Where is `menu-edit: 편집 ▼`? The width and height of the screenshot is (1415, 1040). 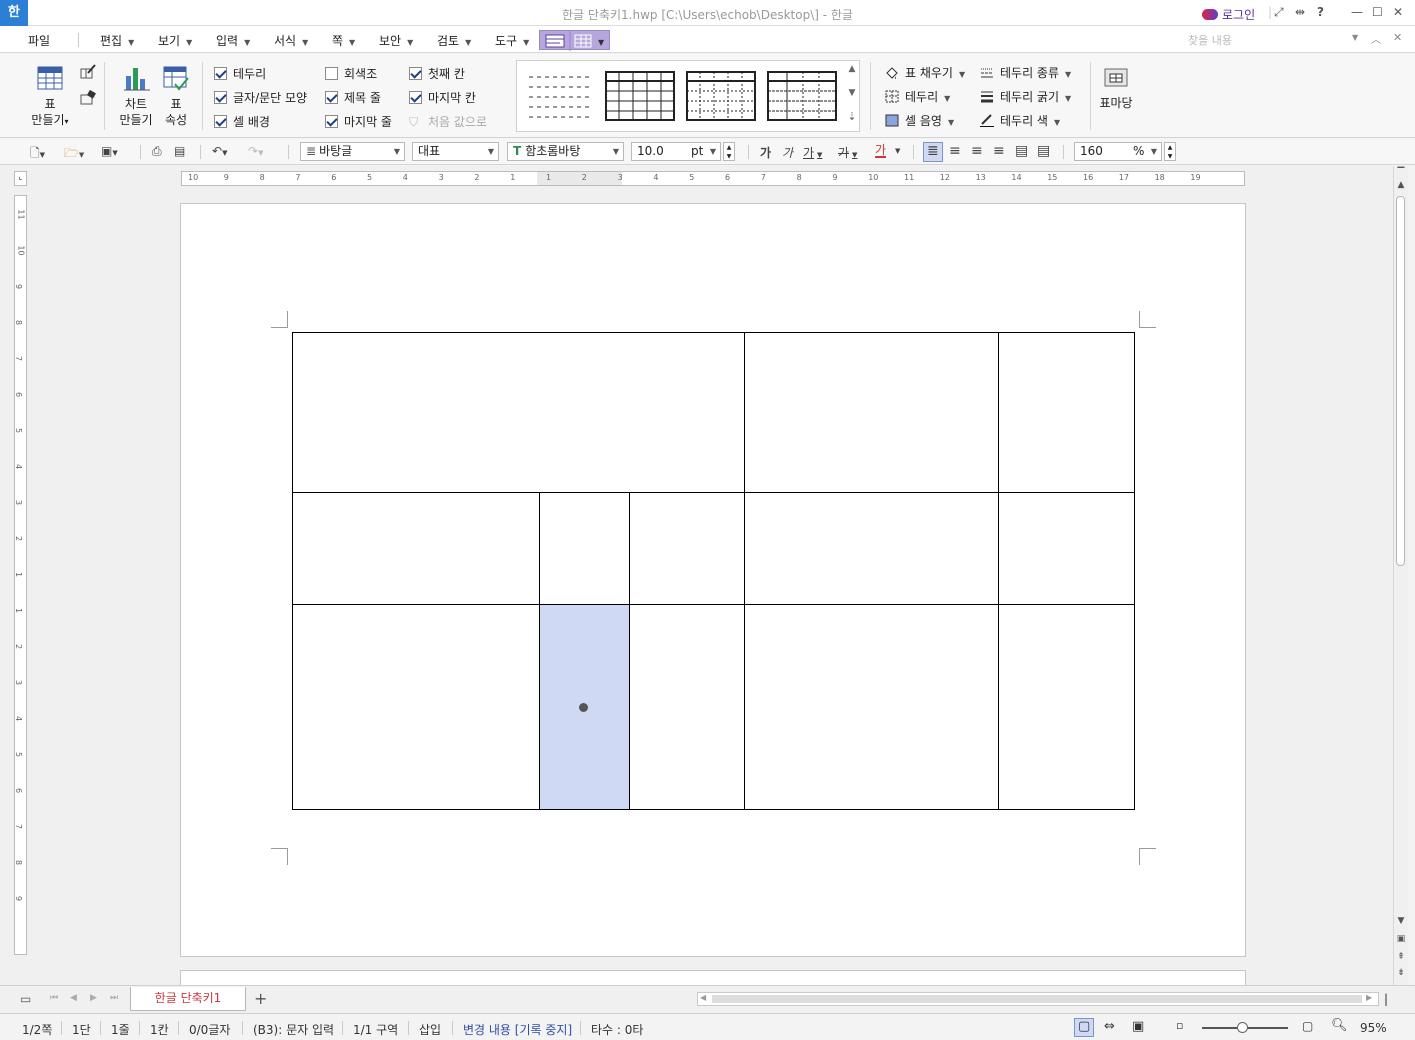 menu-edit: 편집 ▼ is located at coordinates (117, 40).